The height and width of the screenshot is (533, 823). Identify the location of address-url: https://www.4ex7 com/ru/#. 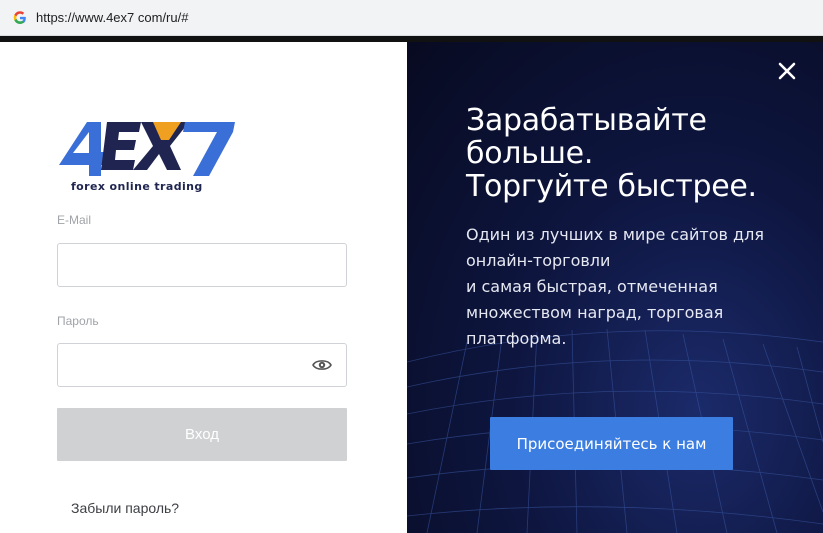
(112, 17).